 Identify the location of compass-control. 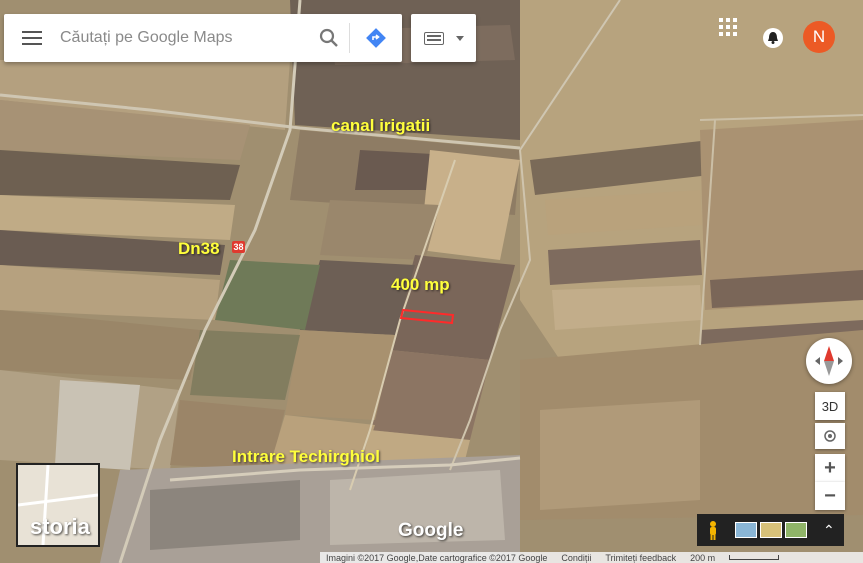
(829, 361).